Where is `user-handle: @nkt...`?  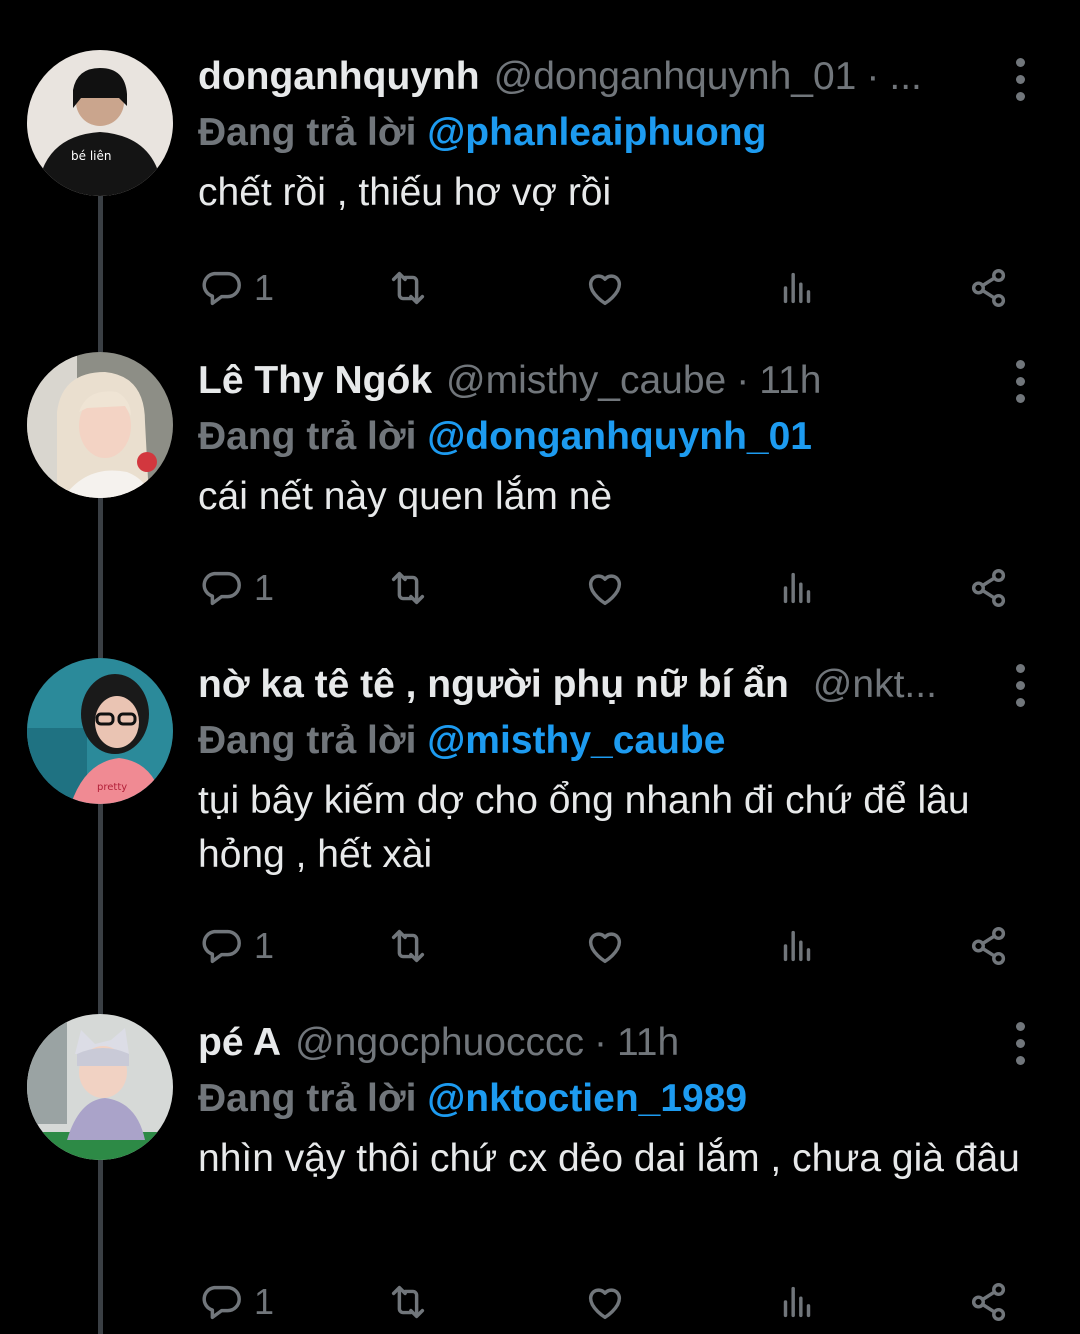
user-handle: @nkt... is located at coordinates (875, 685).